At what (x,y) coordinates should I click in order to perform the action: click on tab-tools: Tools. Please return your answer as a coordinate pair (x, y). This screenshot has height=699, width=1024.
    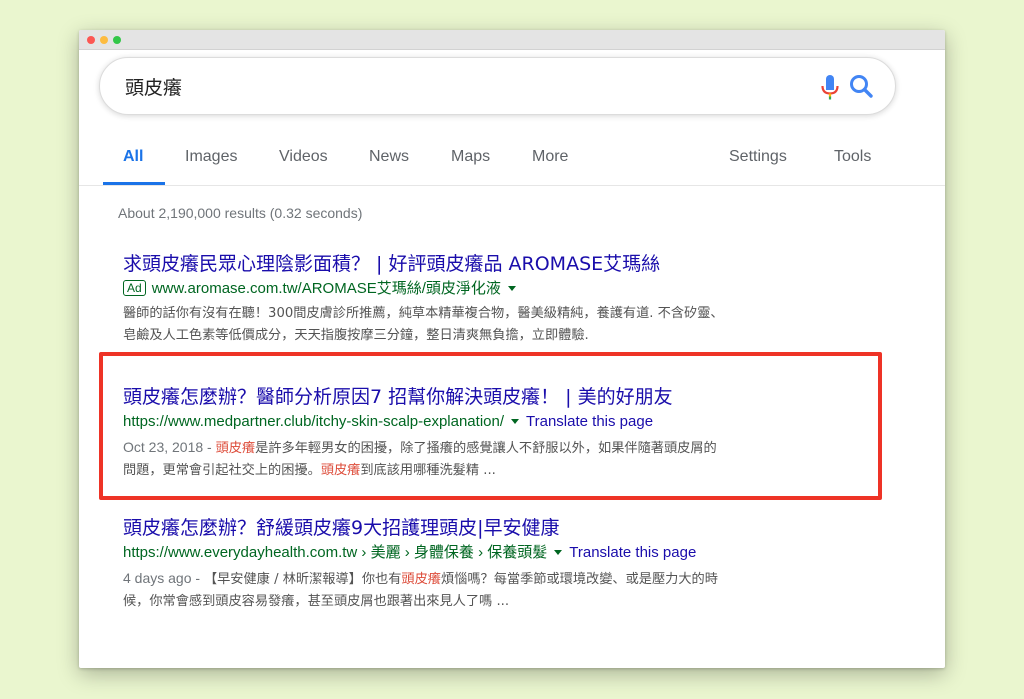
    Looking at the image, I should click on (852, 157).